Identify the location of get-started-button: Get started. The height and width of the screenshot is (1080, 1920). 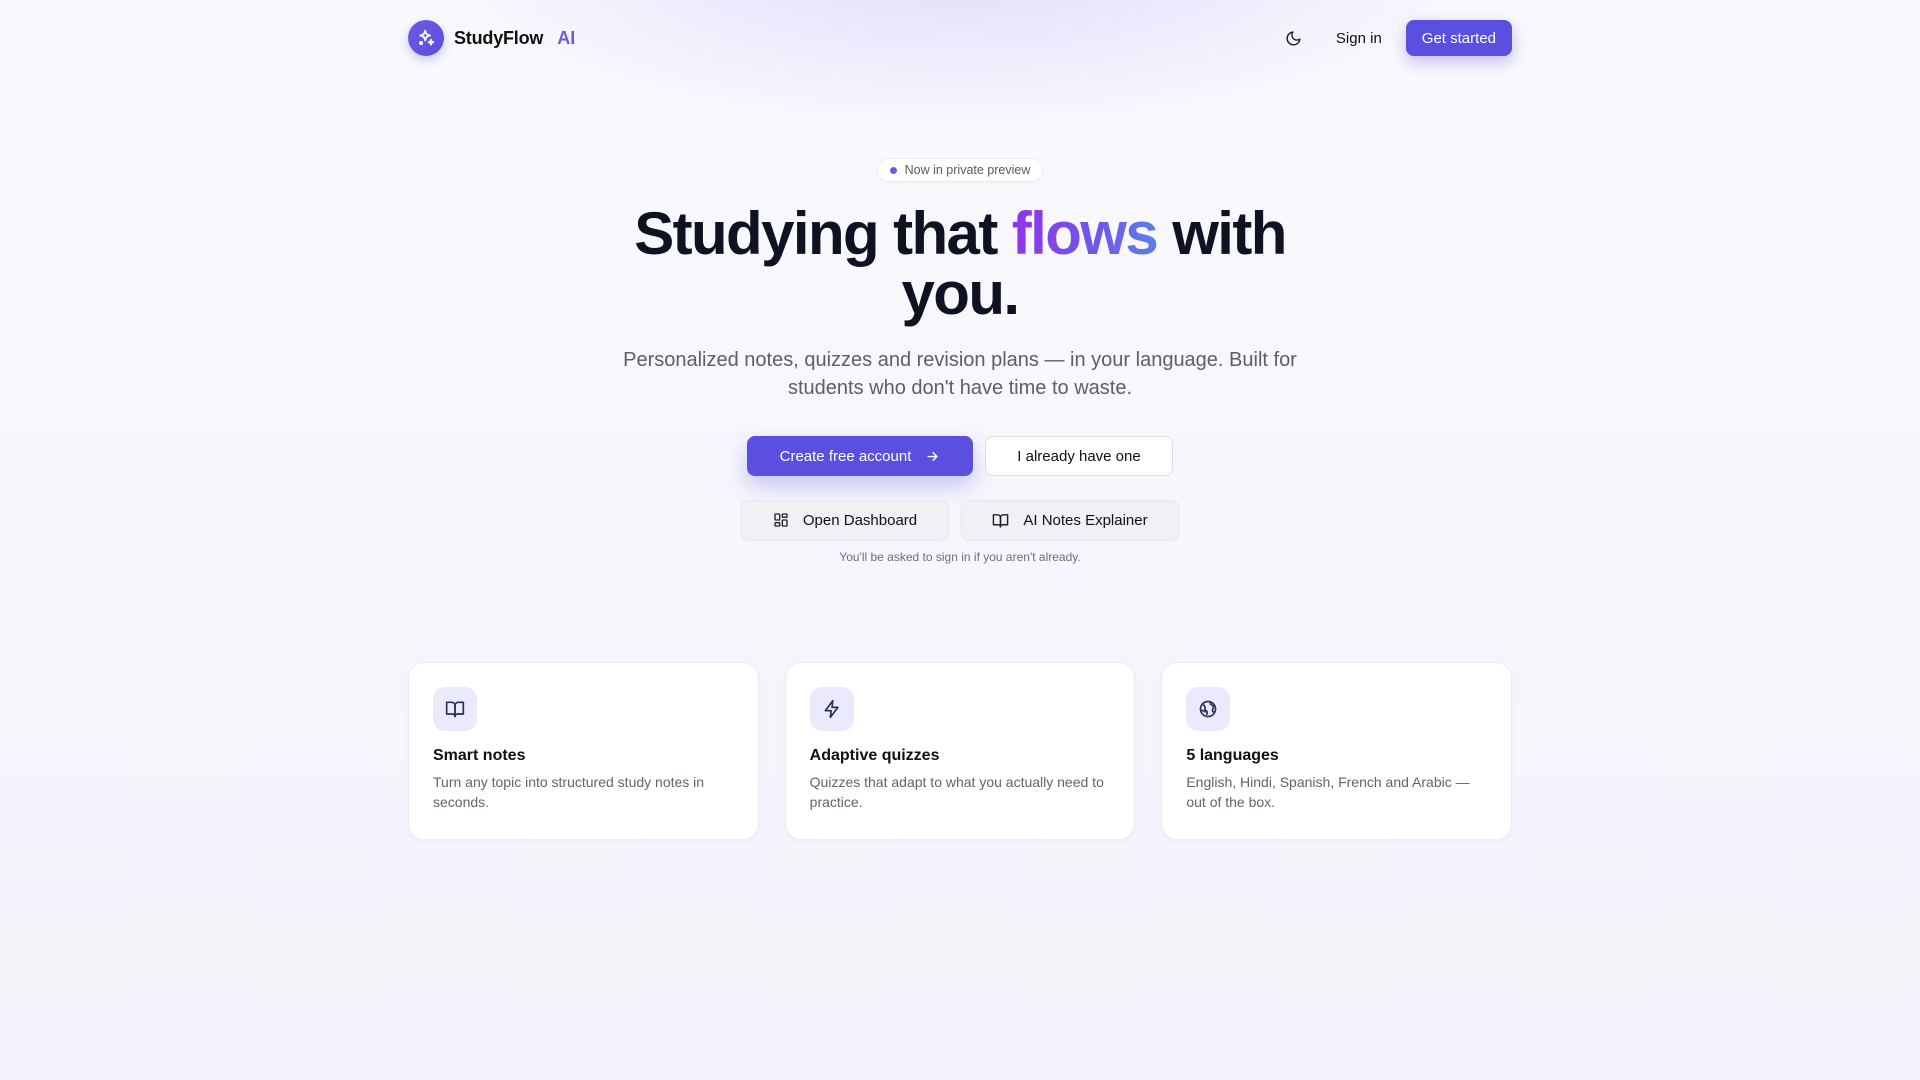
(1458, 38).